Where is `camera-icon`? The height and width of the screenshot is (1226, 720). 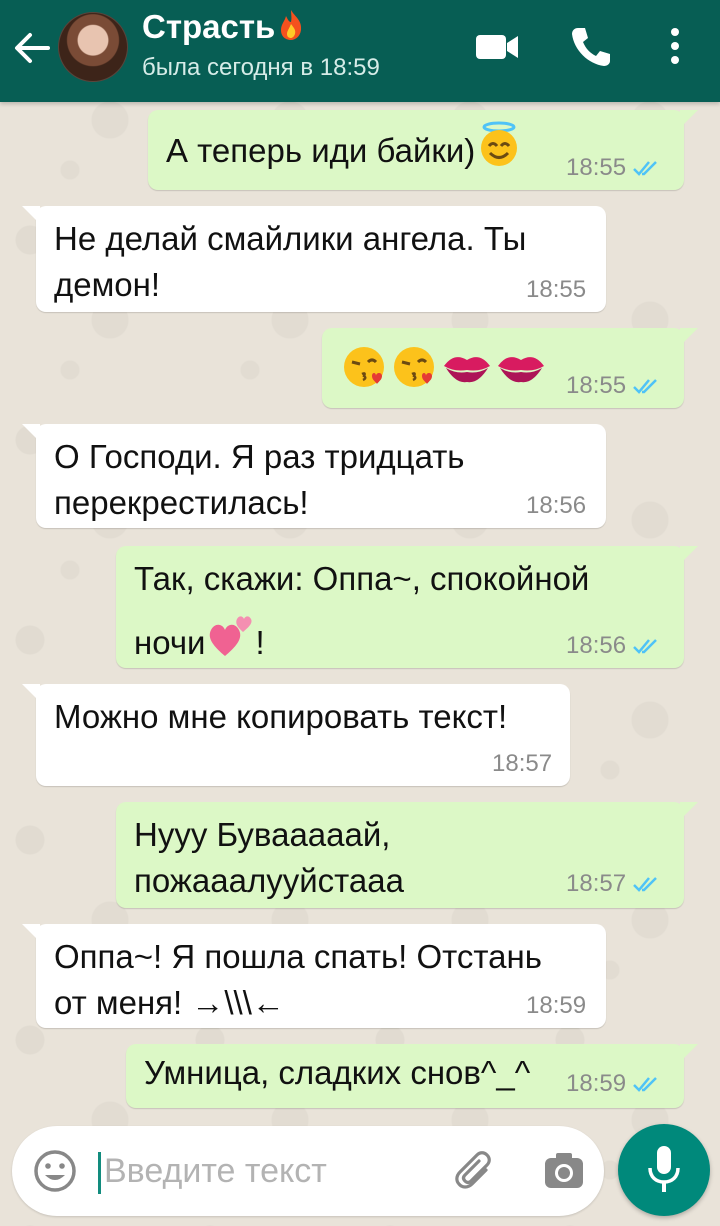 camera-icon is located at coordinates (564, 1171).